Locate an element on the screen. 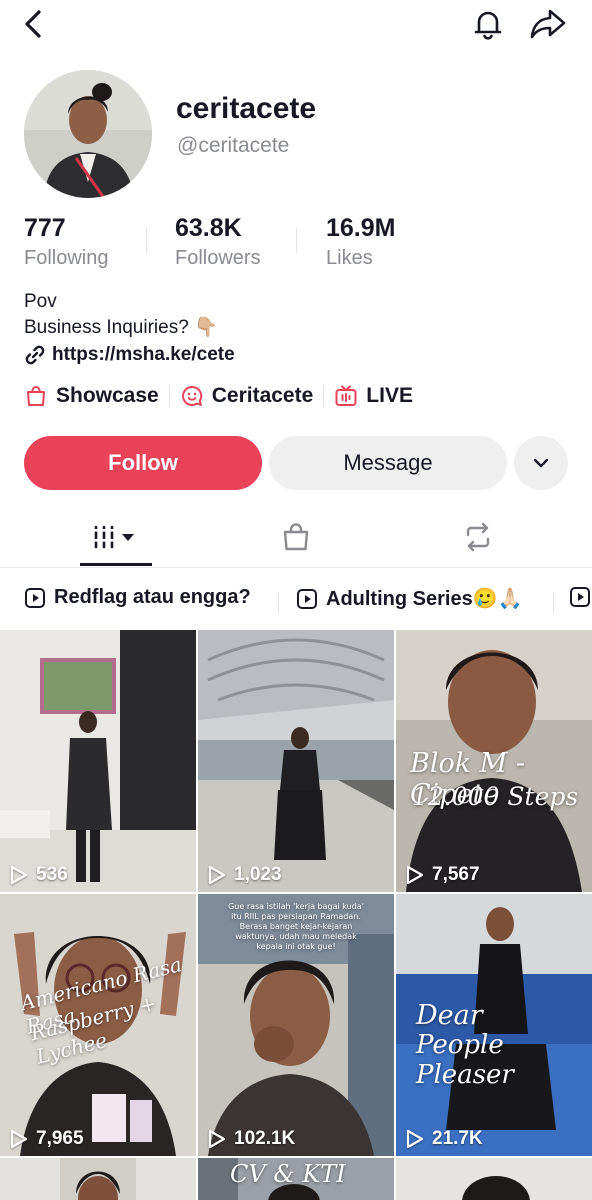 The height and width of the screenshot is (1200, 592). view-count: 7,567 is located at coordinates (443, 875).